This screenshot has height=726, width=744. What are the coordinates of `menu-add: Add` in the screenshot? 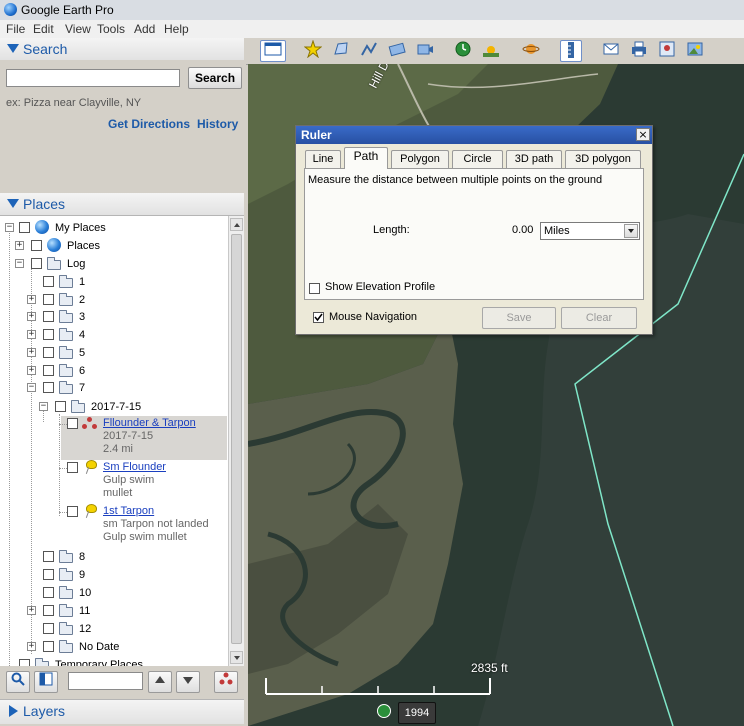 It's located at (144, 29).